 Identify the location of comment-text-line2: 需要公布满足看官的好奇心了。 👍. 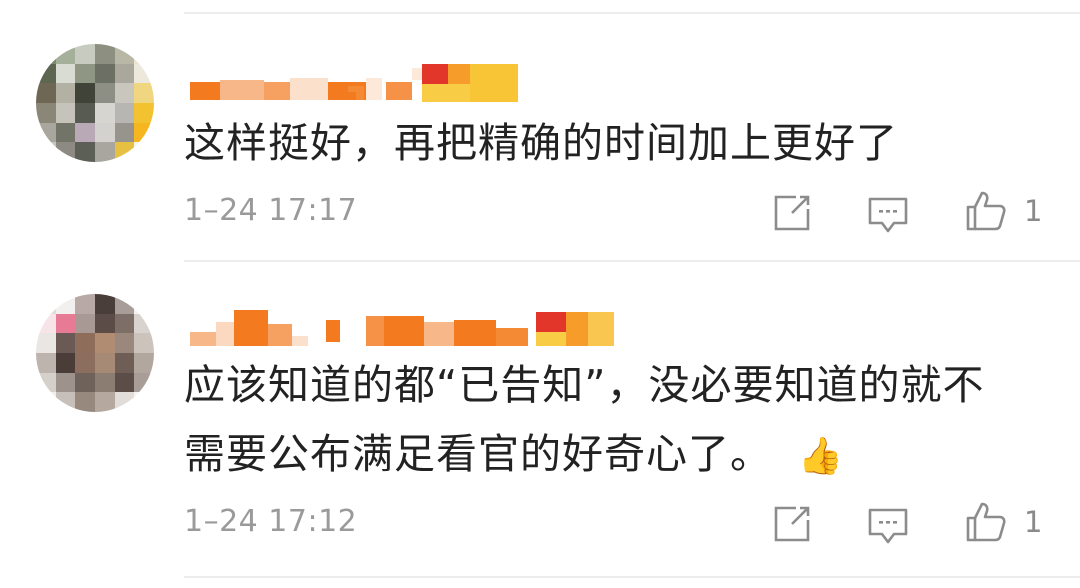
(514, 455).